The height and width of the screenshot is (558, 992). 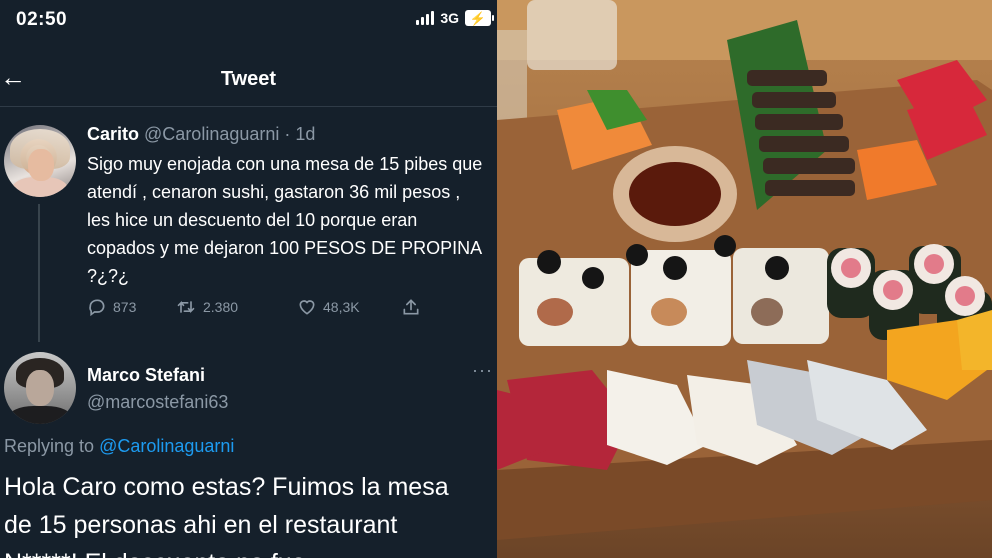 I want to click on tweet1-actions: 873 2.380 48,3K, so click(x=267, y=307).